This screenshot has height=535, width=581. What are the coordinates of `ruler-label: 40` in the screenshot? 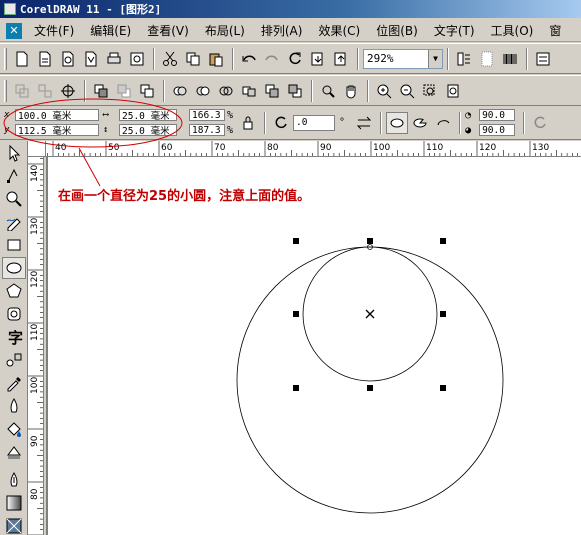 It's located at (61, 148).